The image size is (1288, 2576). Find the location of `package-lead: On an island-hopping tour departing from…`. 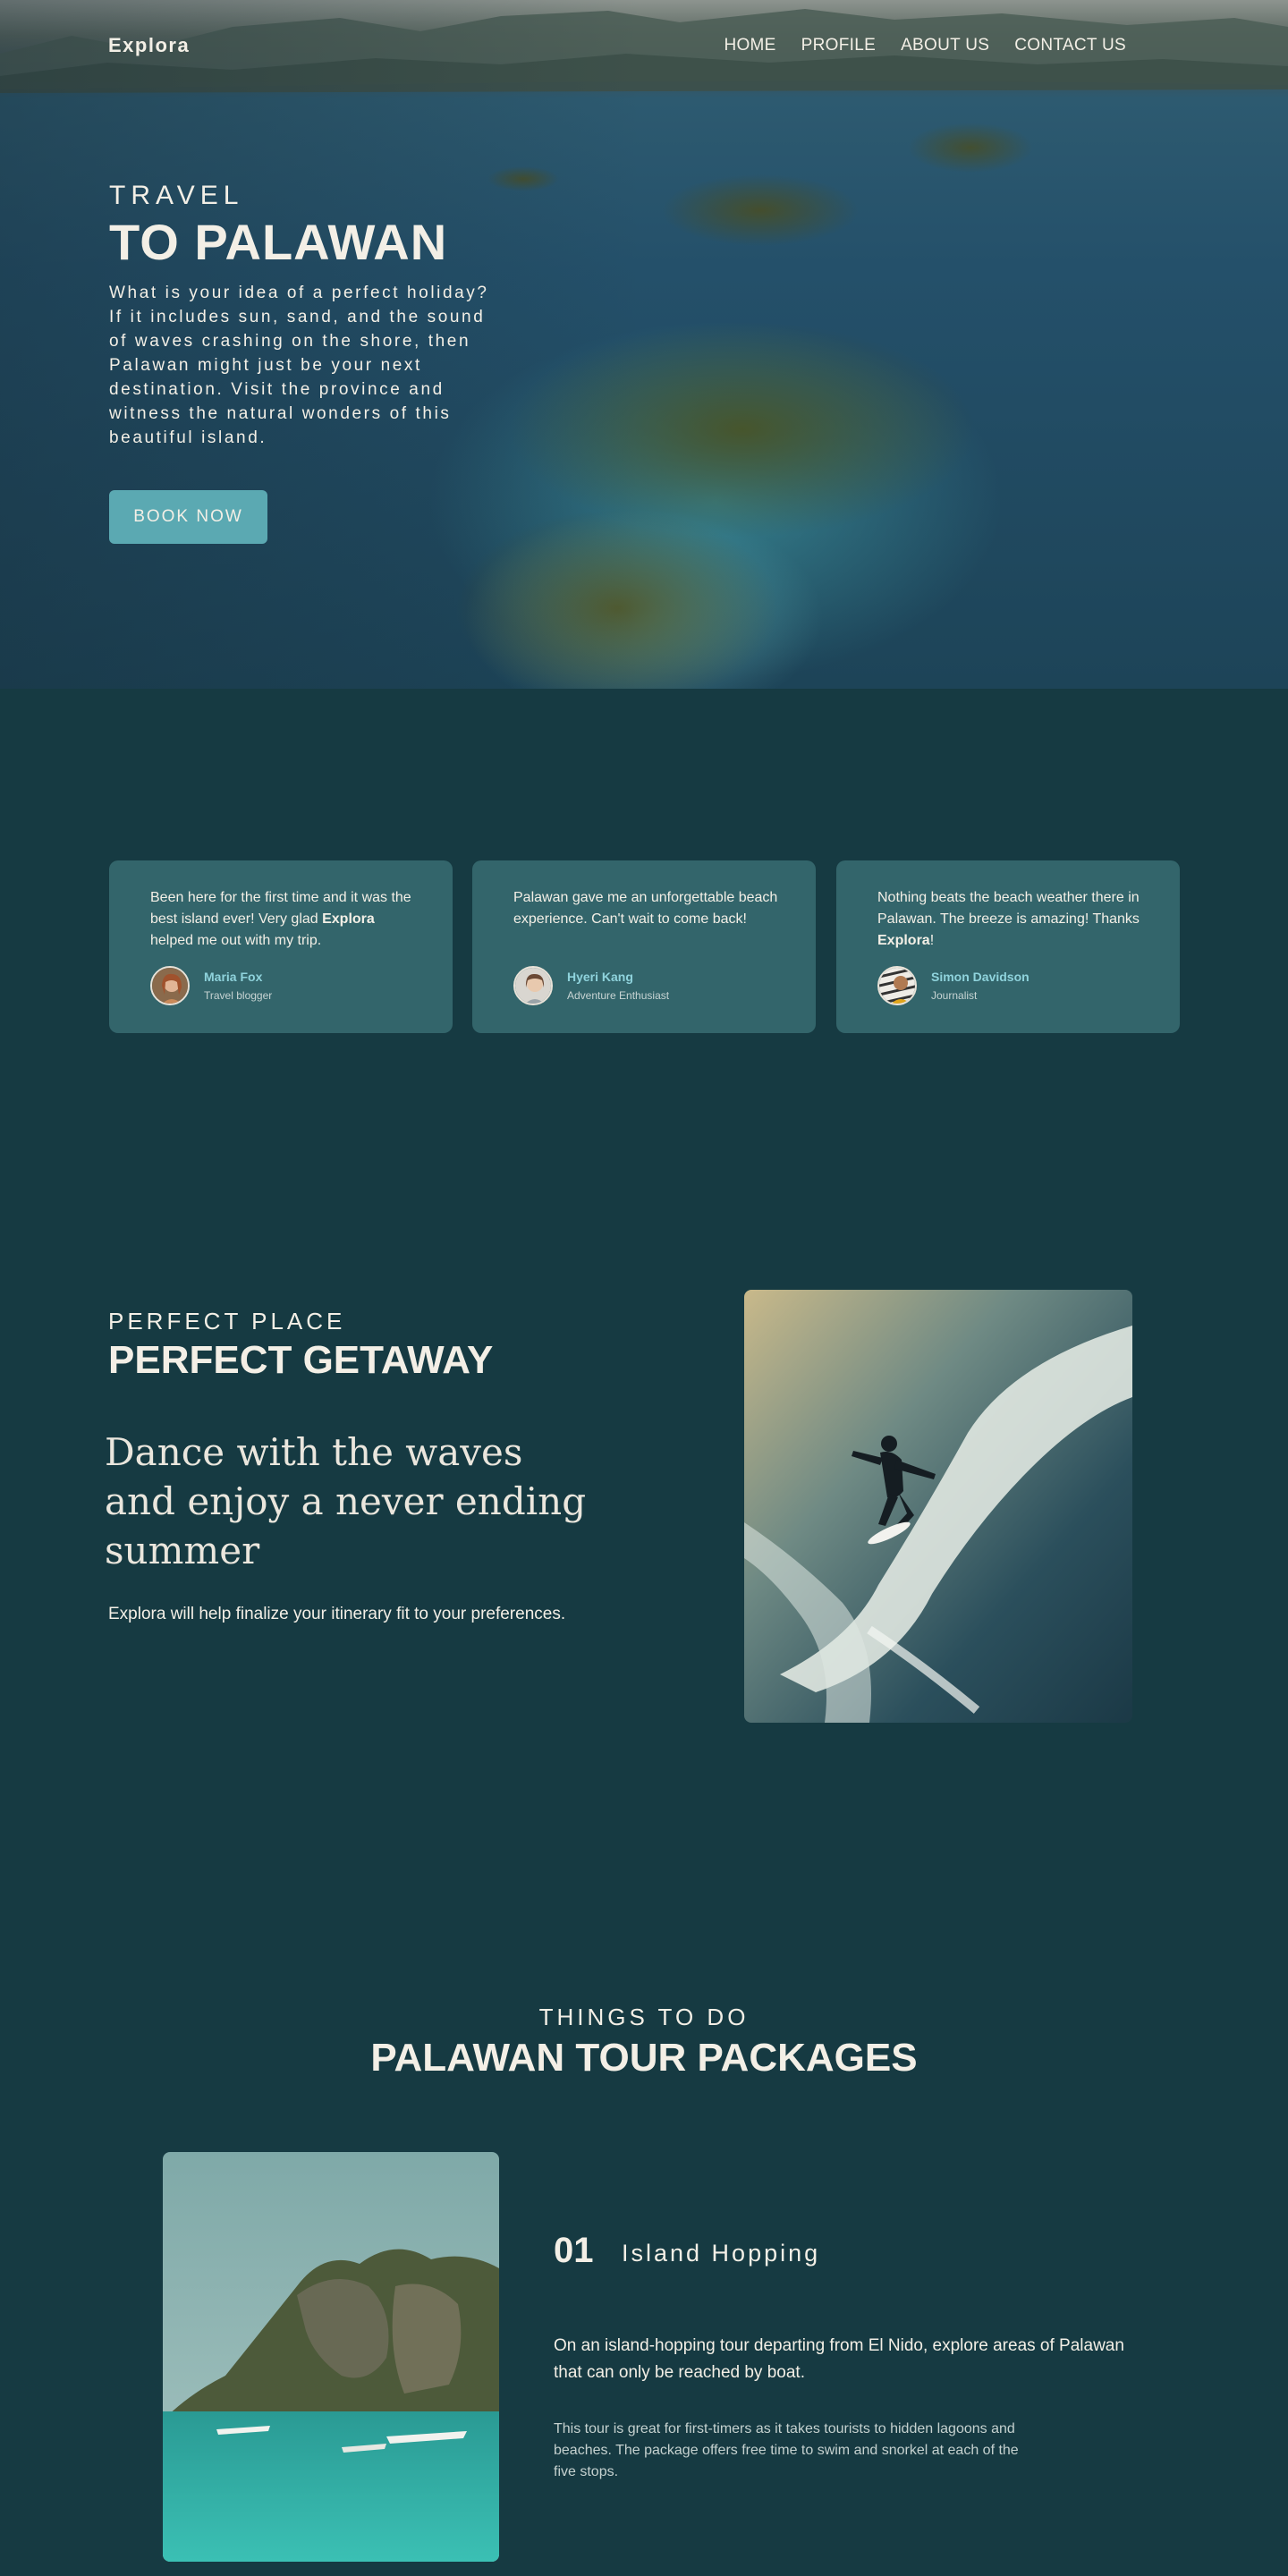

package-lead: On an island-hopping tour departing from… is located at coordinates (839, 2359).